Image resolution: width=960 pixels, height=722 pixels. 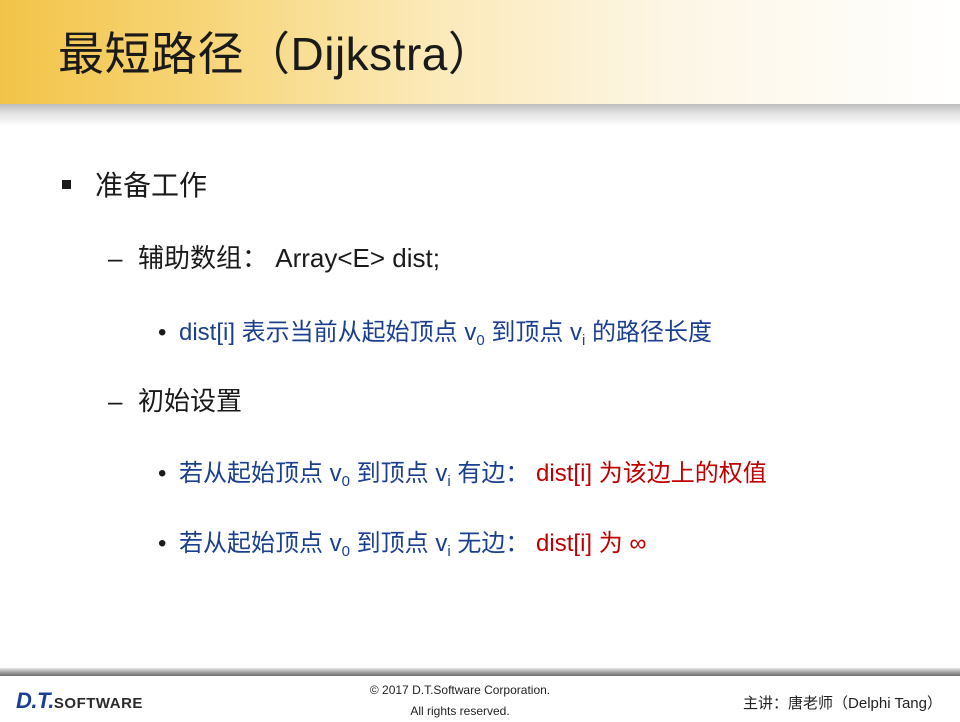 What do you see at coordinates (274, 256) in the screenshot?
I see `bullet-level2-aux: – 辅助数组： Array<E> dist;` at bounding box center [274, 256].